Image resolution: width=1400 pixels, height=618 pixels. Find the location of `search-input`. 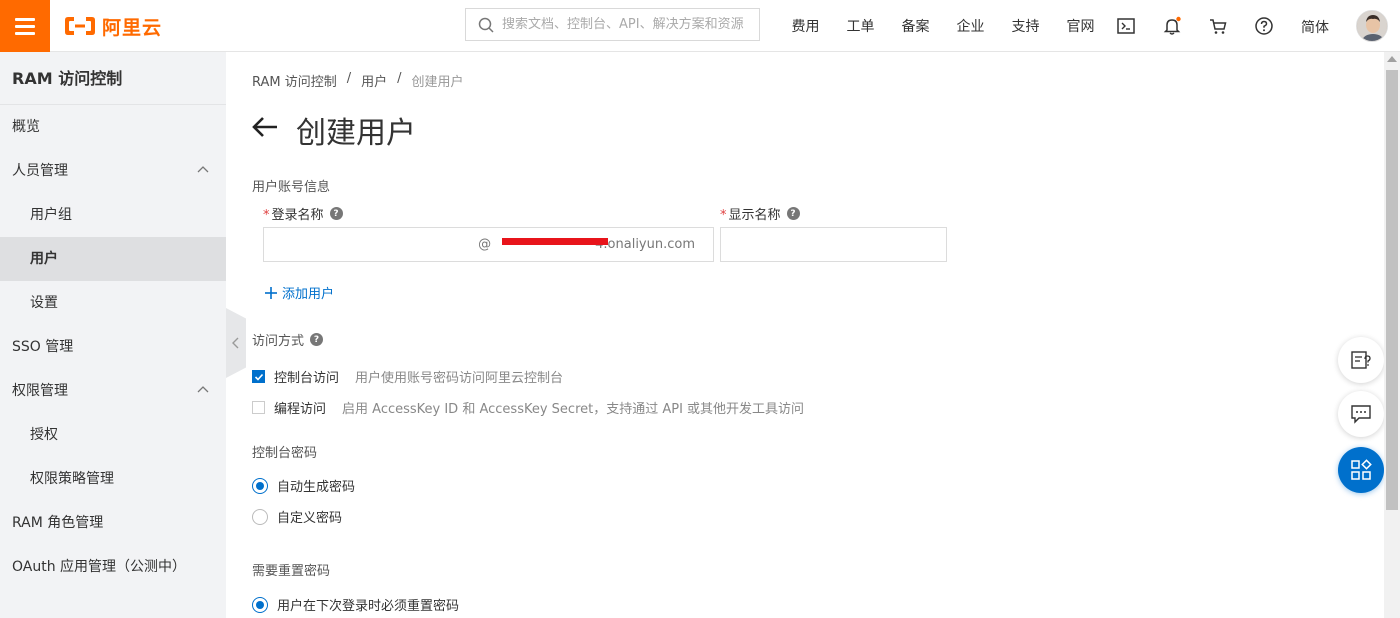

search-input is located at coordinates (627, 24).